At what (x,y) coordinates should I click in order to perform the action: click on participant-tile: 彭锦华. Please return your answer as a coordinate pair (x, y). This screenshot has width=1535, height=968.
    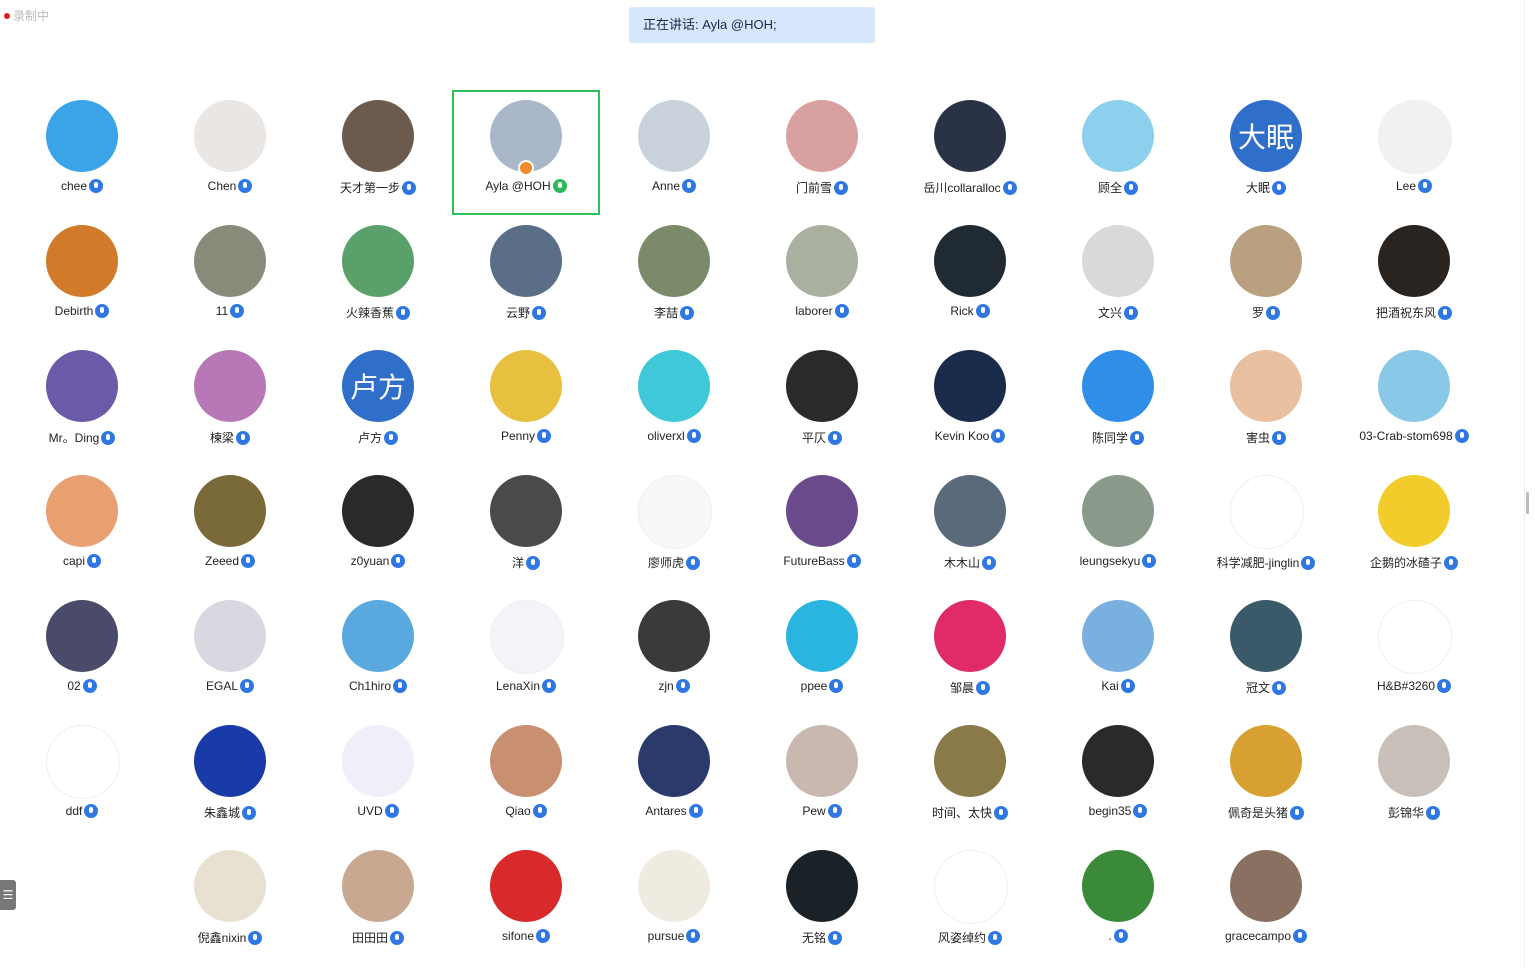
    Looking at the image, I should click on (1414, 777).